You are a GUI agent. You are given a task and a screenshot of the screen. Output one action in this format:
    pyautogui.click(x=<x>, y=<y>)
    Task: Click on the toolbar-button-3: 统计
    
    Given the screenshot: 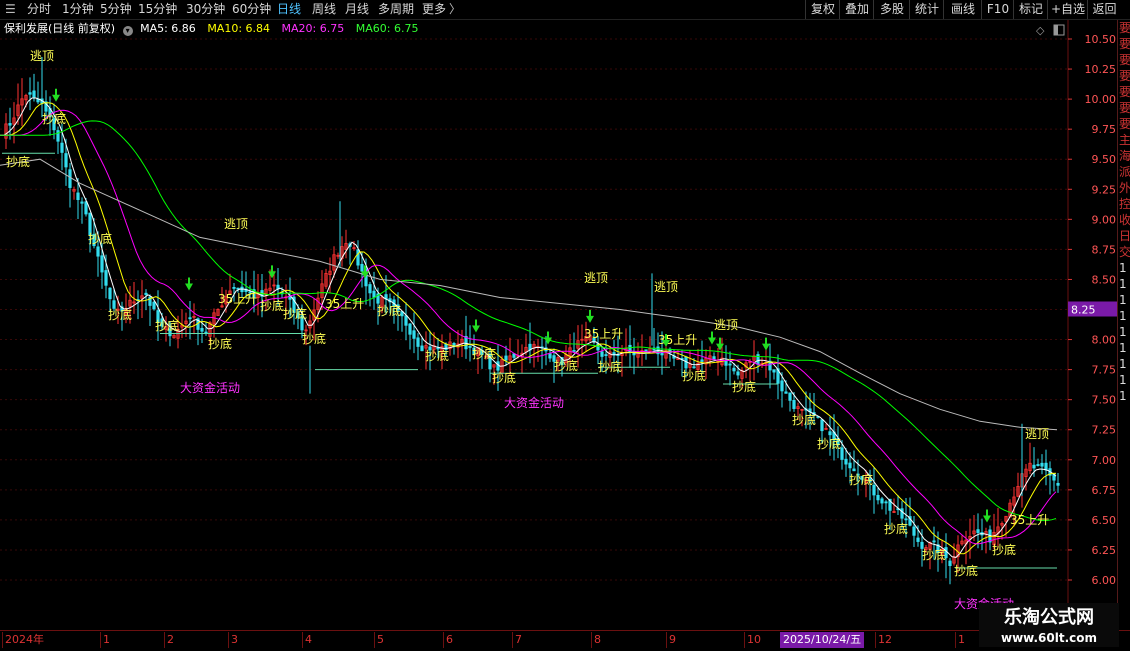 What is the action you would take?
    pyautogui.click(x=926, y=9)
    